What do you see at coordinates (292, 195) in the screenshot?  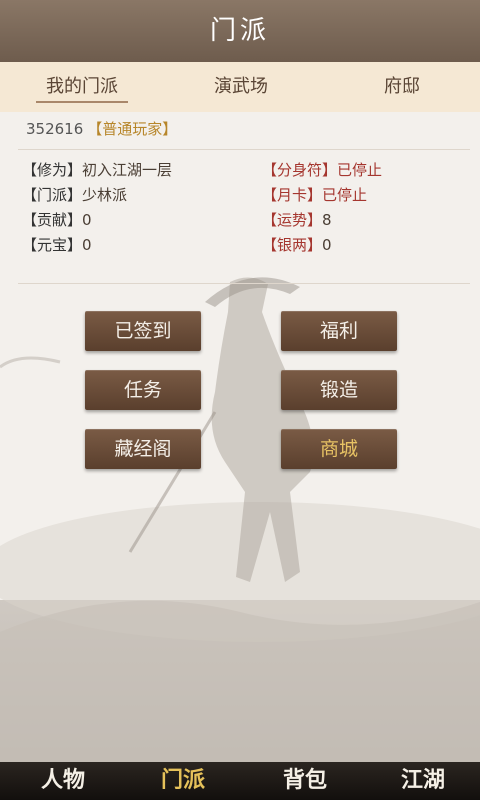 I see `stat-label: 【月卡】` at bounding box center [292, 195].